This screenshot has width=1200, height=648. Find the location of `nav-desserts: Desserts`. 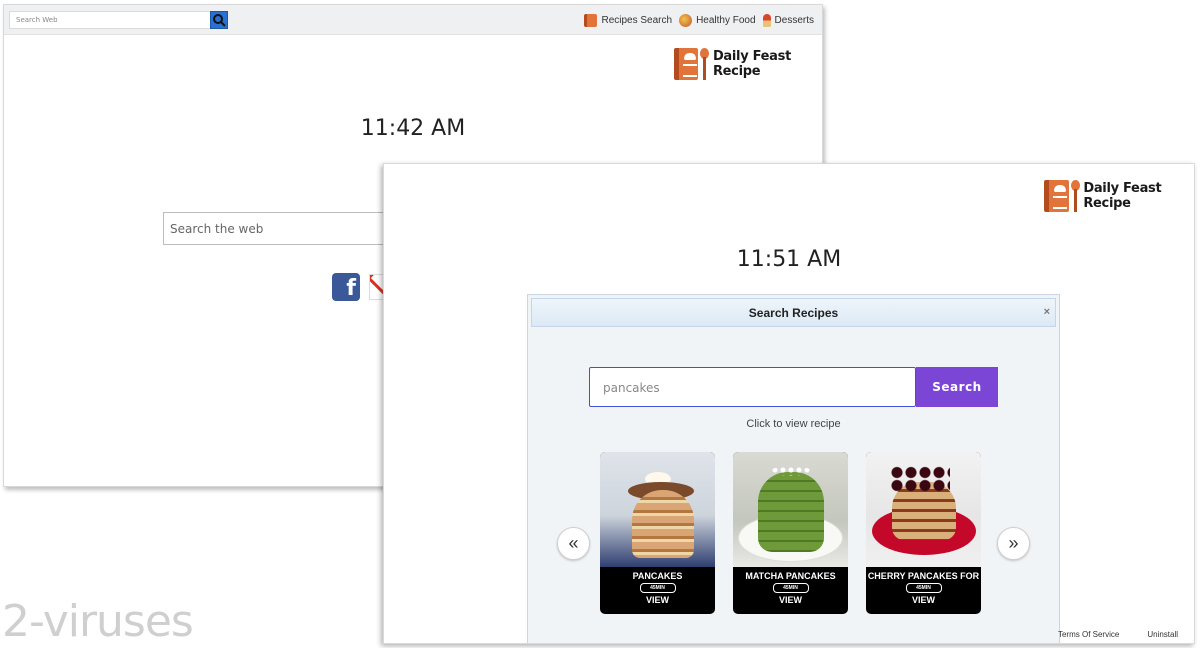

nav-desserts: Desserts is located at coordinates (788, 20).